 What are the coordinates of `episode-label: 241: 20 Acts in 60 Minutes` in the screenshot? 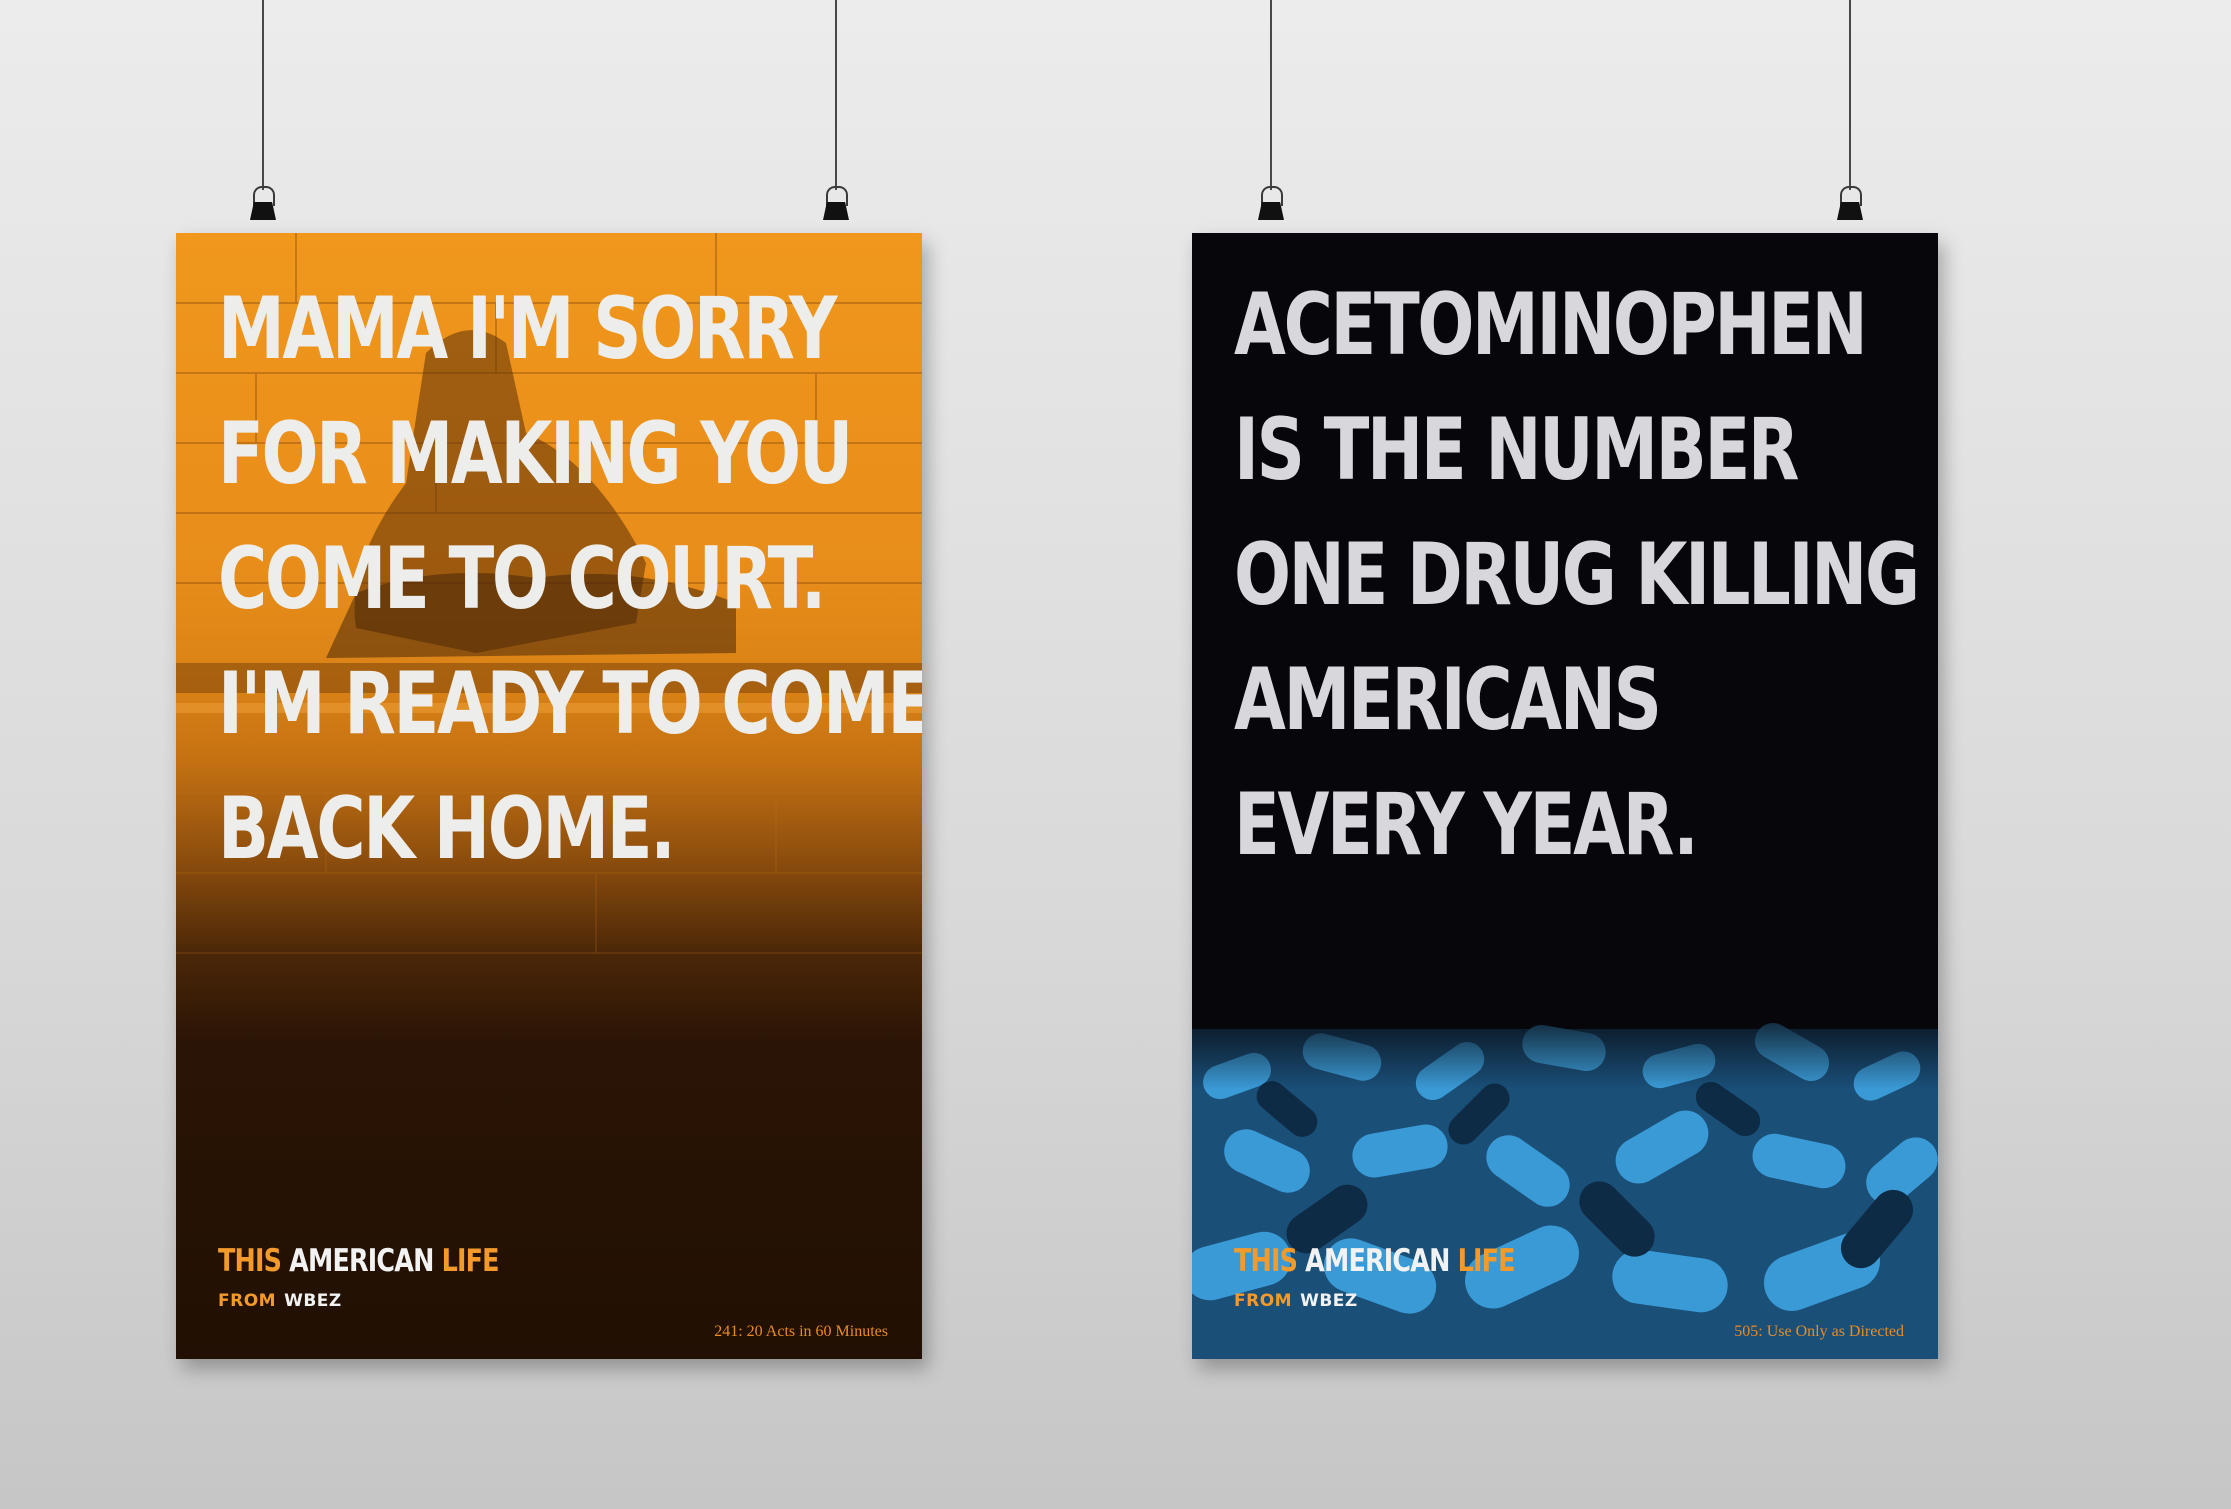 It's located at (801, 1331).